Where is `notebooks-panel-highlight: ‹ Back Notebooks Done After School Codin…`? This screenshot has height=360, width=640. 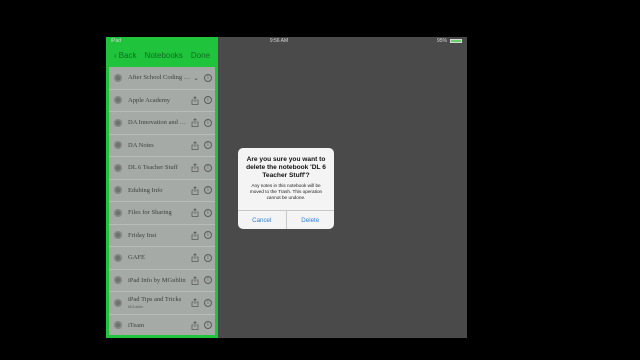 notebooks-panel-highlight: ‹ Back Notebooks Done After School Codin… is located at coordinates (162, 187).